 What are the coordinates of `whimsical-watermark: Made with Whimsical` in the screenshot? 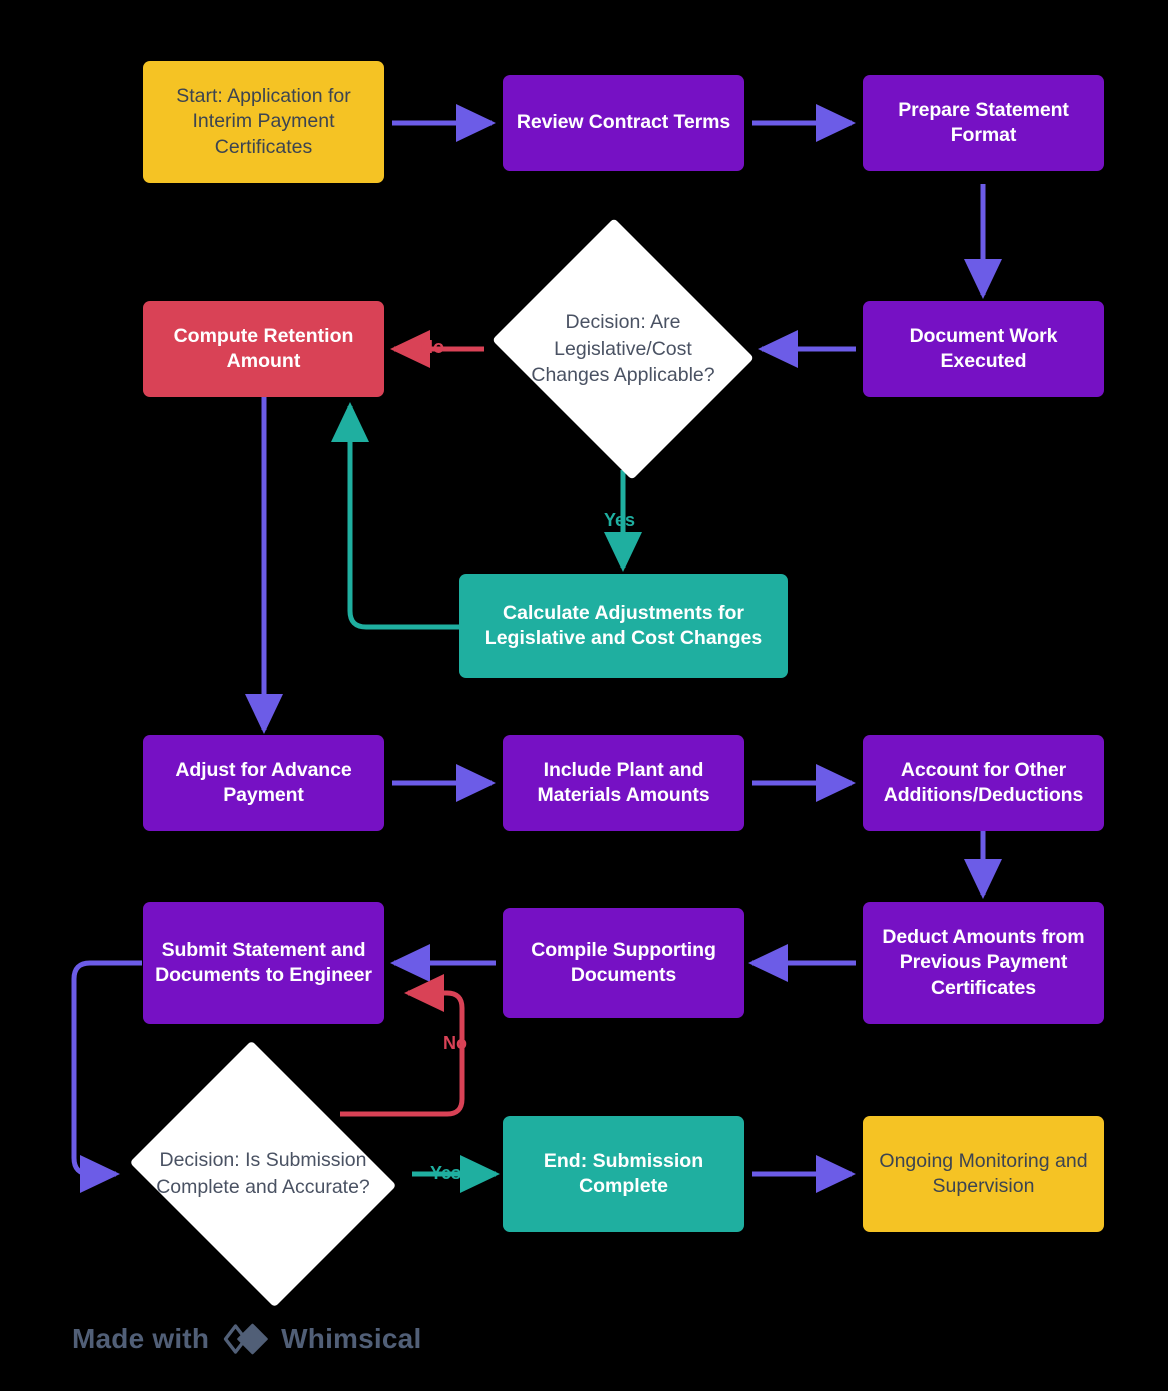 It's located at (246, 1339).